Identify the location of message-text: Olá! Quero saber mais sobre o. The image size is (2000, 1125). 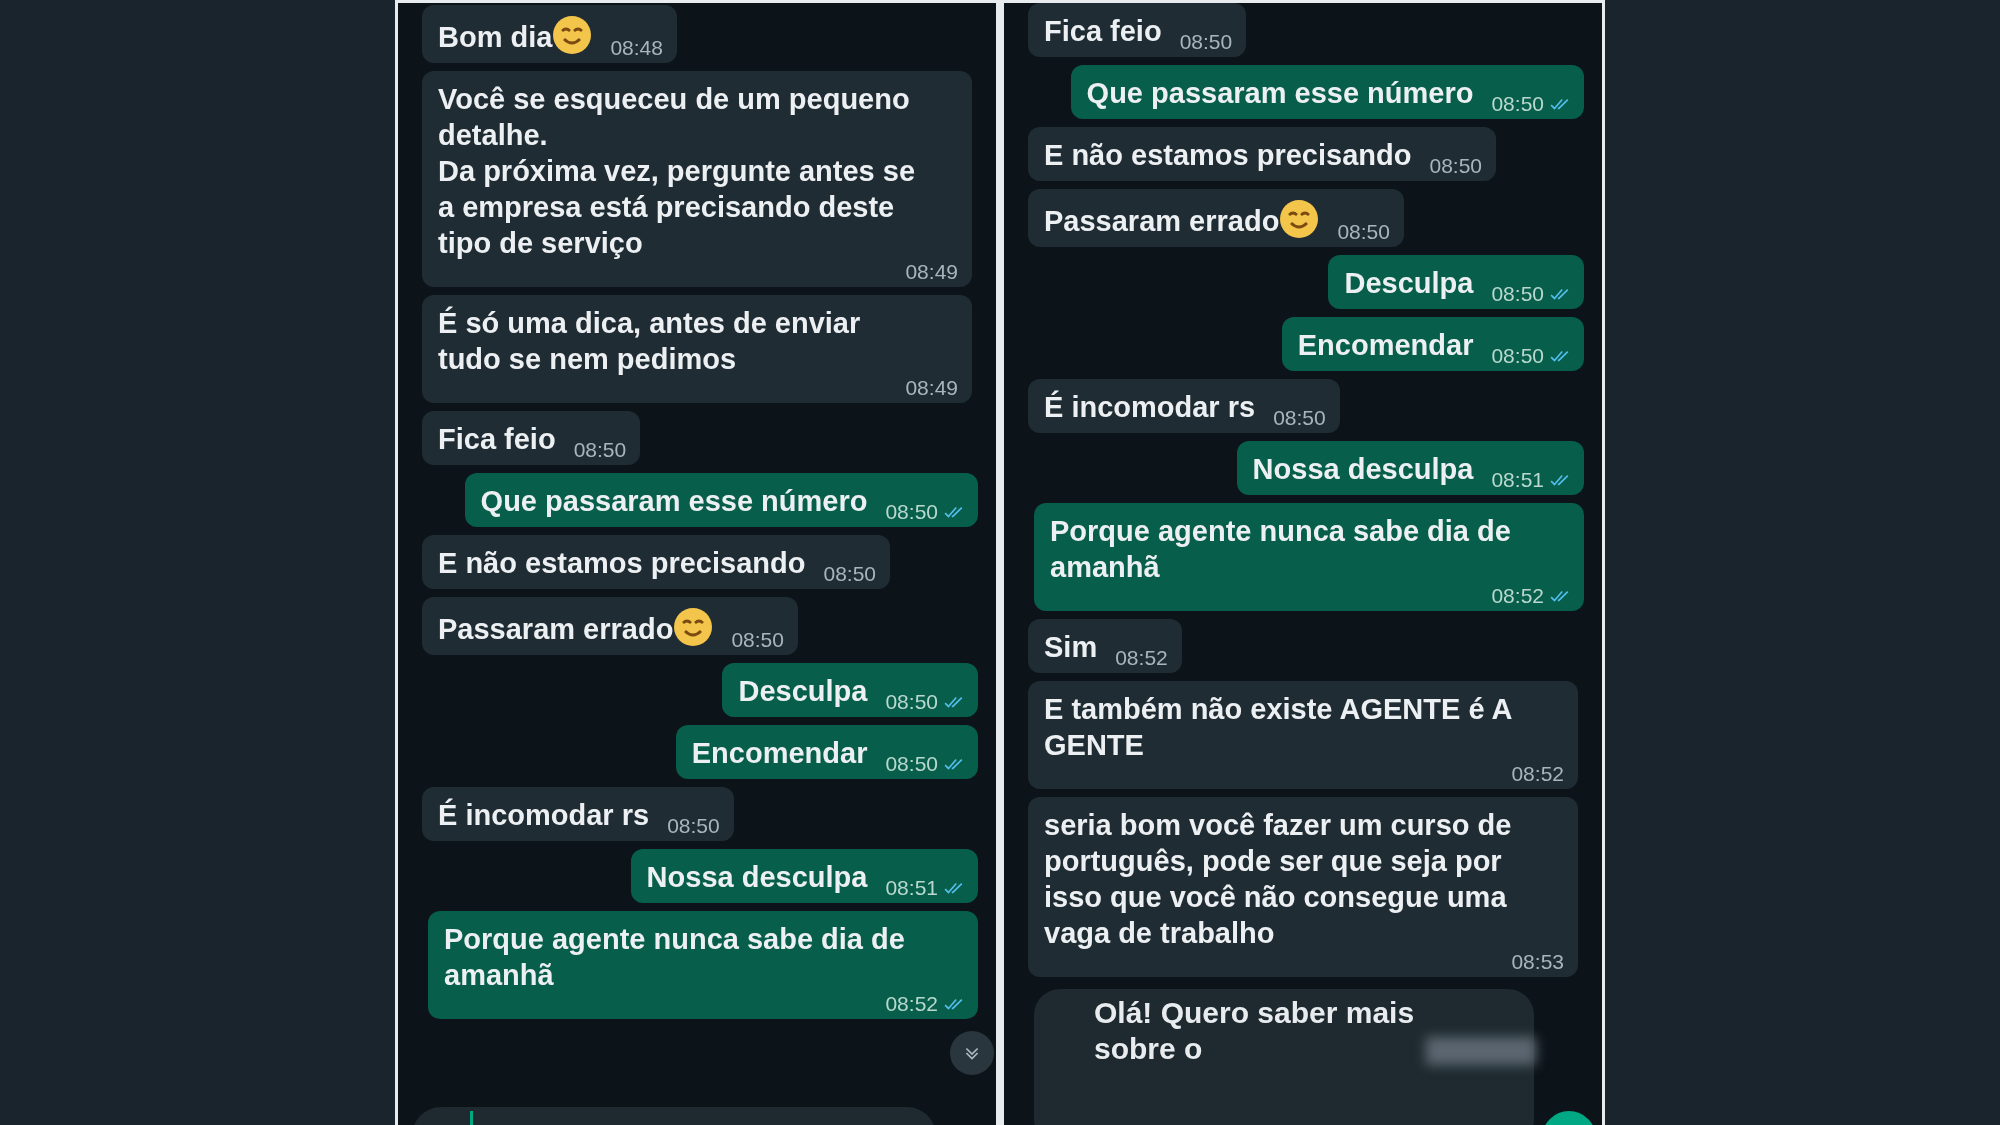
(1255, 1031).